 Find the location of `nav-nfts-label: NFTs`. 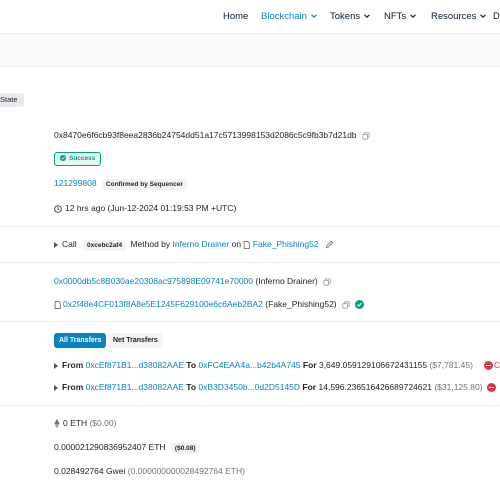

nav-nfts-label: NFTs is located at coordinates (395, 16).